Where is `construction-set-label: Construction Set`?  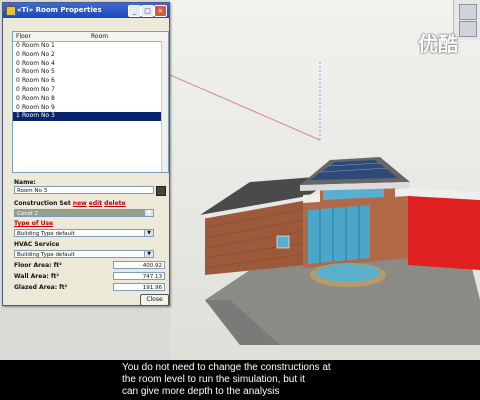 construction-set-label: Construction Set is located at coordinates (42, 203).